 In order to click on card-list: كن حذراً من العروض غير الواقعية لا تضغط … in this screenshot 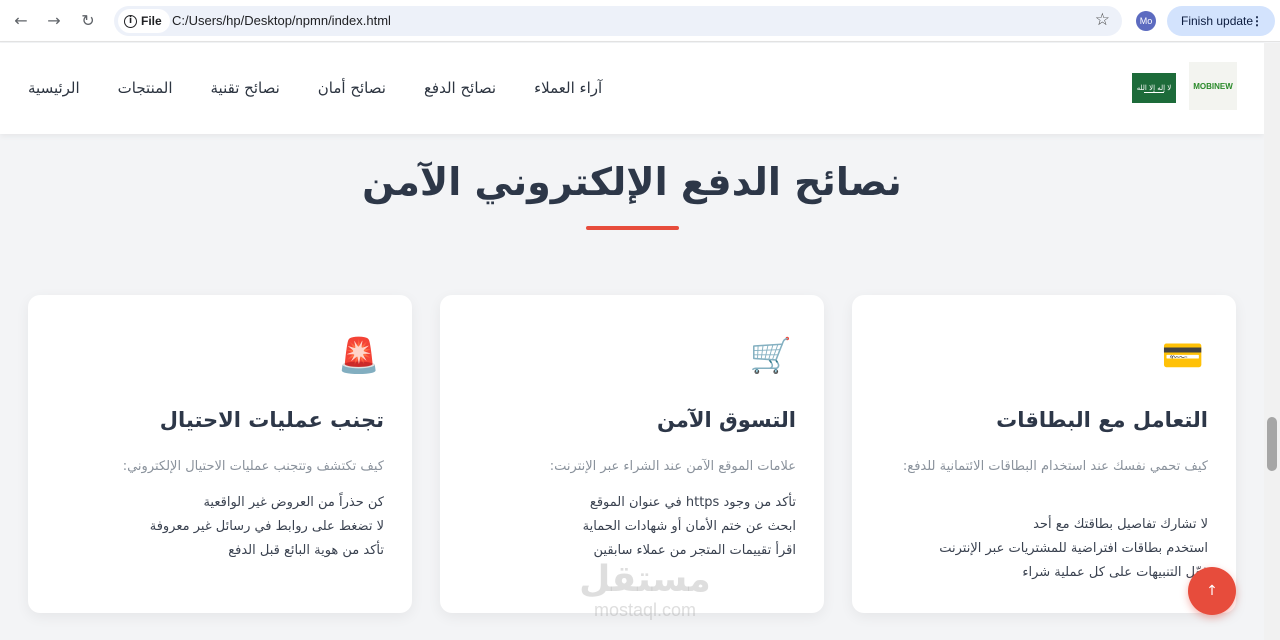, I will do `click(219, 527)`.